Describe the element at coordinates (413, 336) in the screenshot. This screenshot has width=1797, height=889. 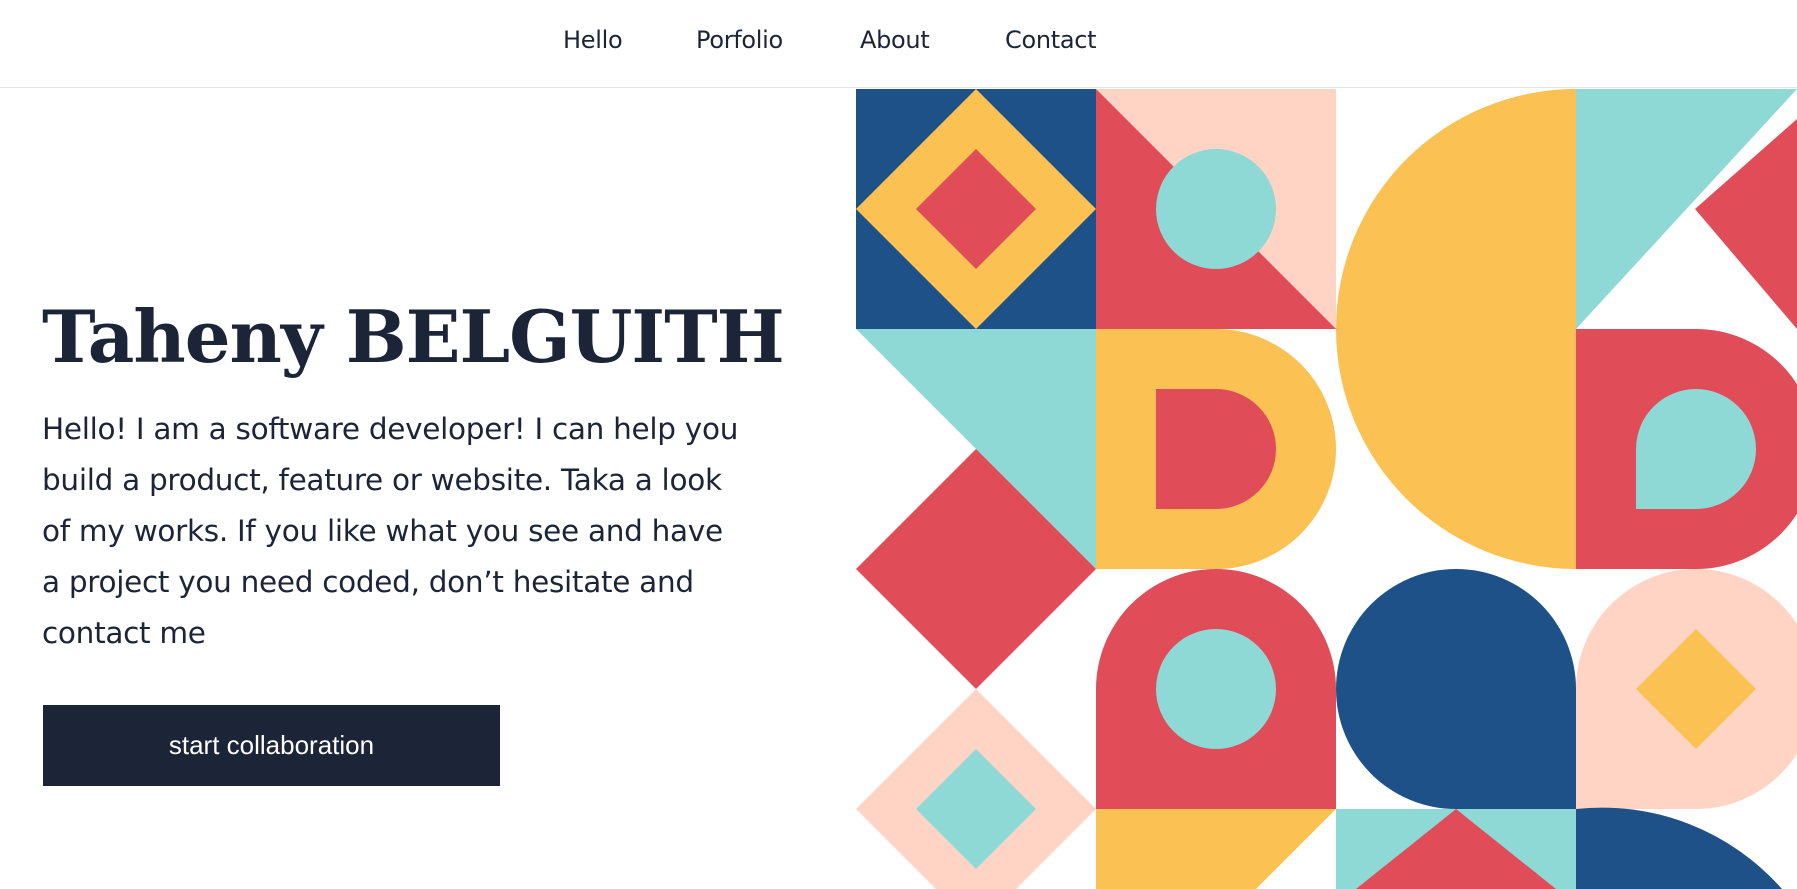
I see `hero-title: Taheny BELGUITH` at that location.